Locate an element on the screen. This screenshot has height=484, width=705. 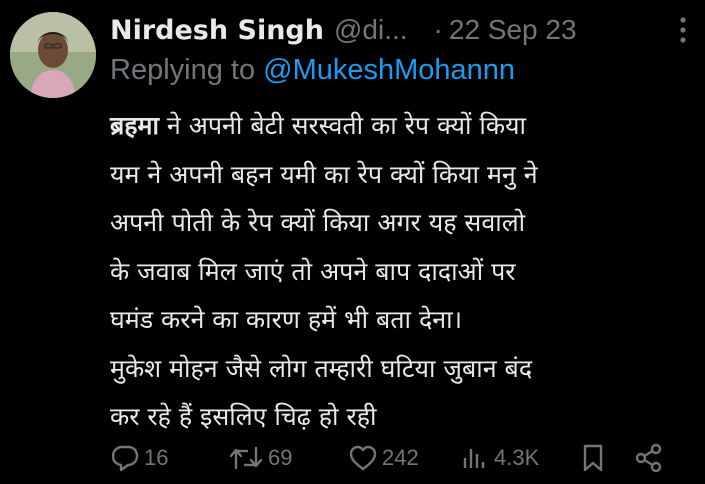
bookmark-button is located at coordinates (593, 458).